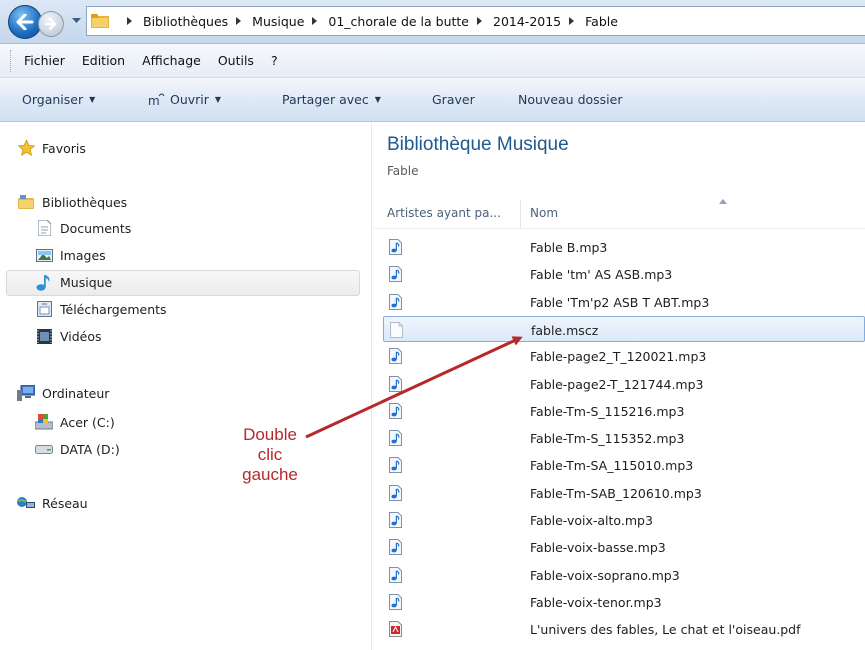 This screenshot has height=650, width=865. Describe the element at coordinates (44, 422) in the screenshot. I see `system-drive-icon` at that location.